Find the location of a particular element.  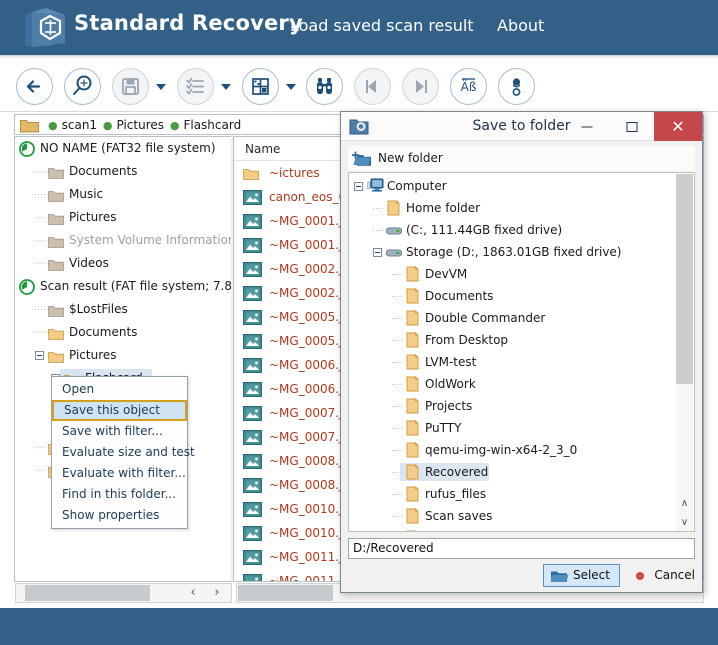

scan-button is located at coordinates (82, 86).